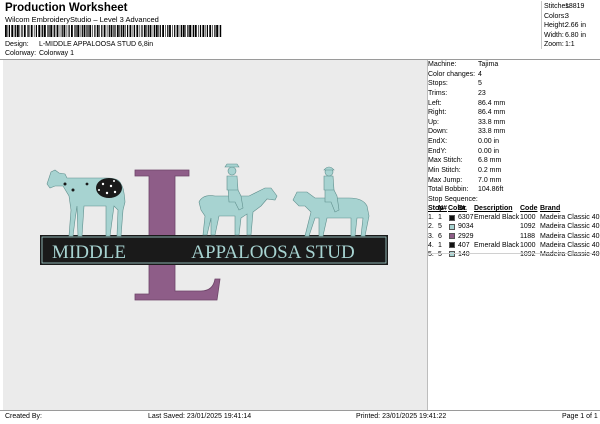 This screenshot has height=424, width=600. What do you see at coordinates (442, 208) in the screenshot?
I see `col-num: N#` at bounding box center [442, 208].